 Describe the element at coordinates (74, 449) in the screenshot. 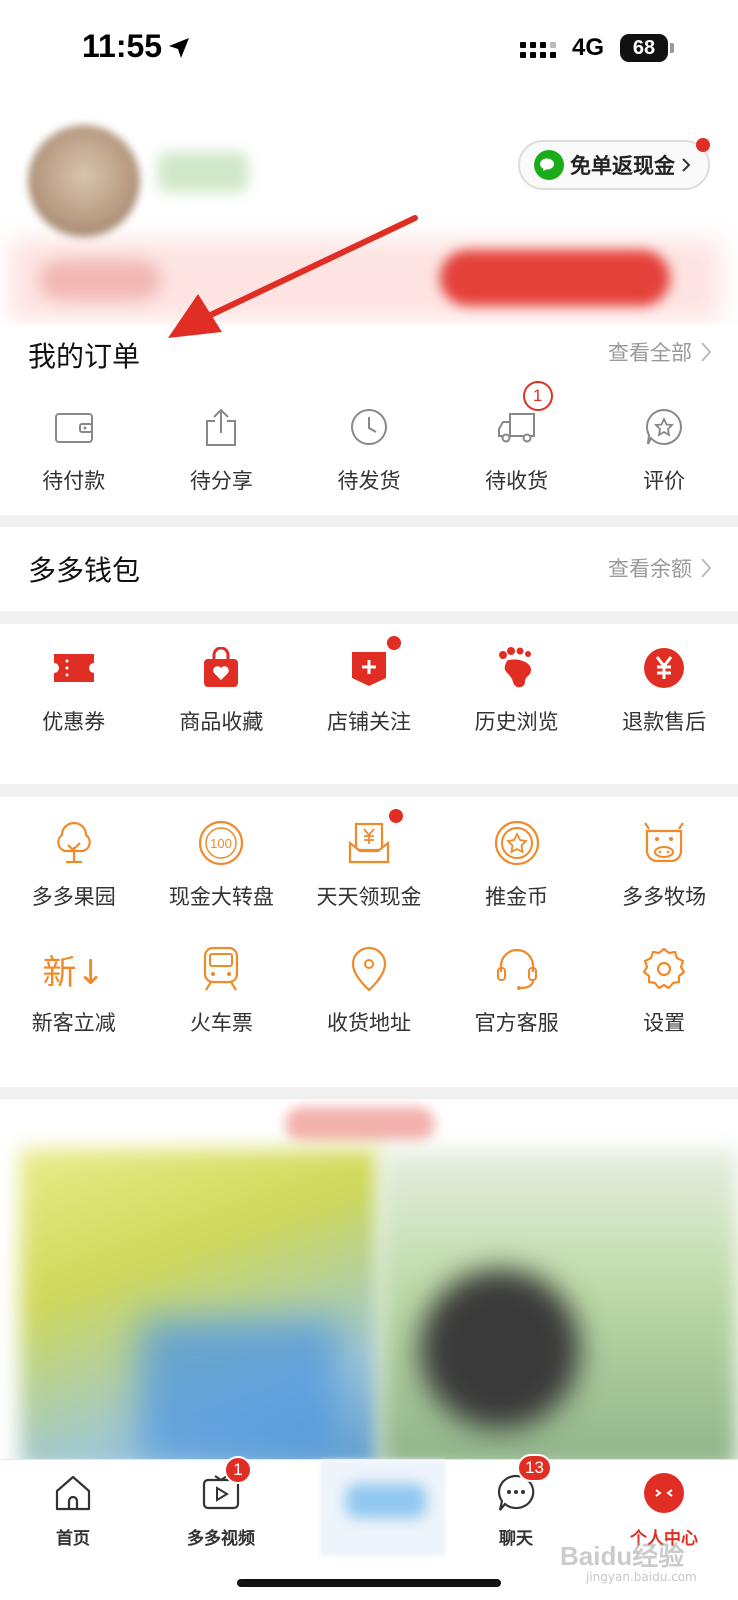

I see `order-pending-payment: 待付款` at that location.